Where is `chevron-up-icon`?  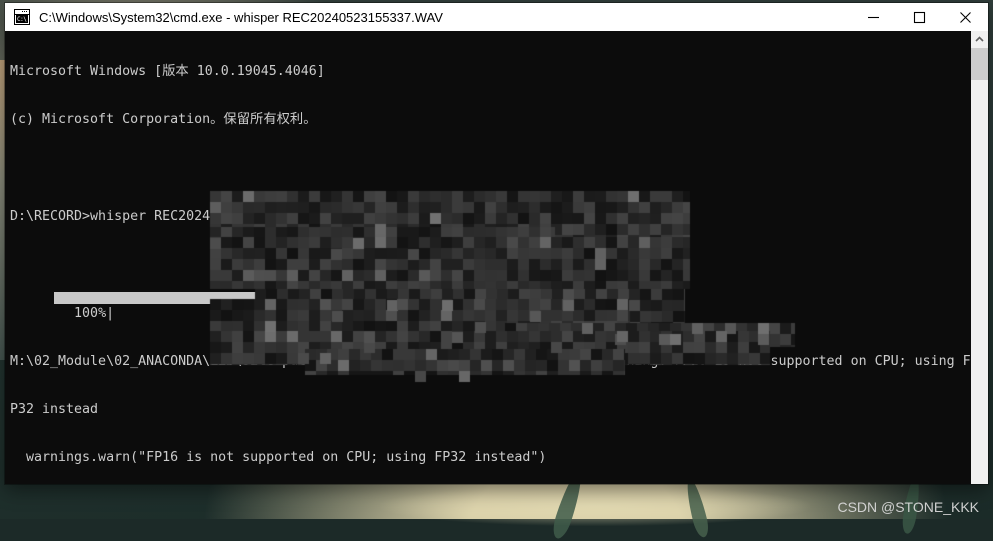 chevron-up-icon is located at coordinates (979, 39).